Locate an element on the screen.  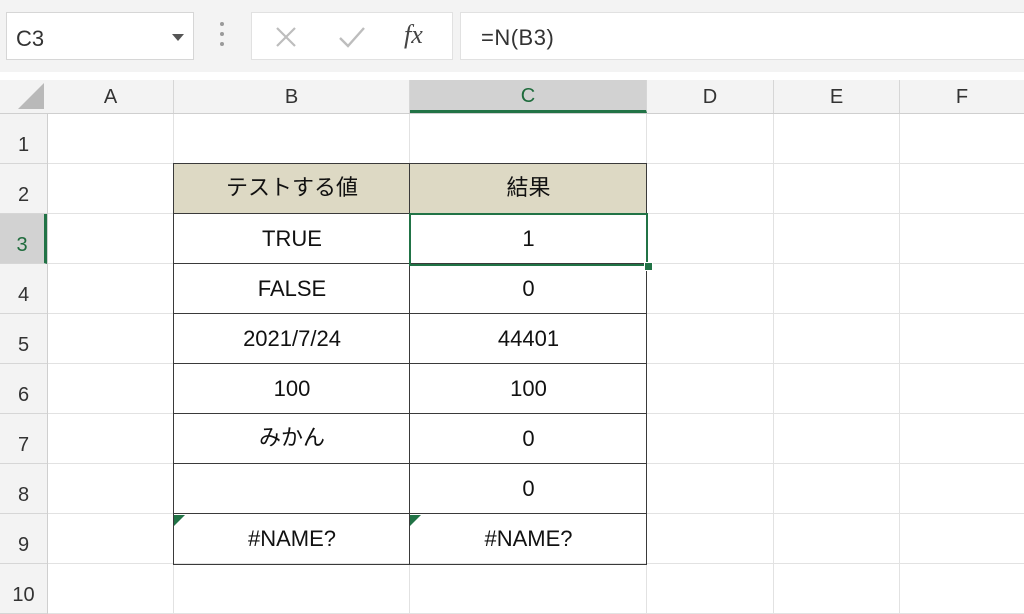
column-header-c: C is located at coordinates (528, 96).